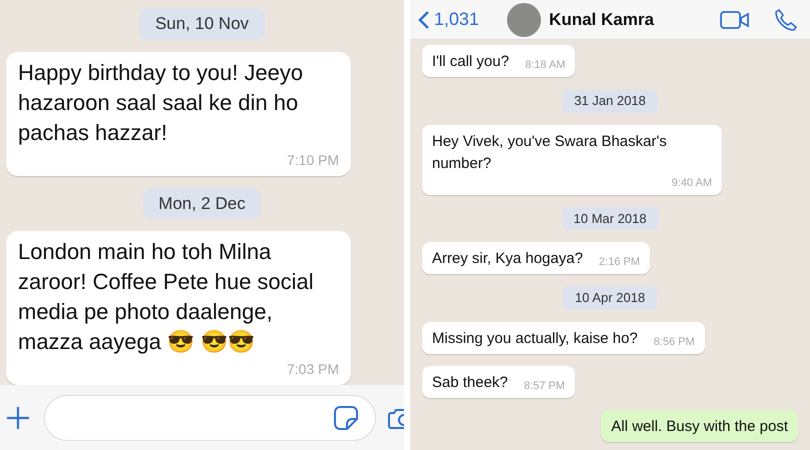 This screenshot has width=810, height=450. Describe the element at coordinates (735, 20) in the screenshot. I see `video-call-icon` at that location.